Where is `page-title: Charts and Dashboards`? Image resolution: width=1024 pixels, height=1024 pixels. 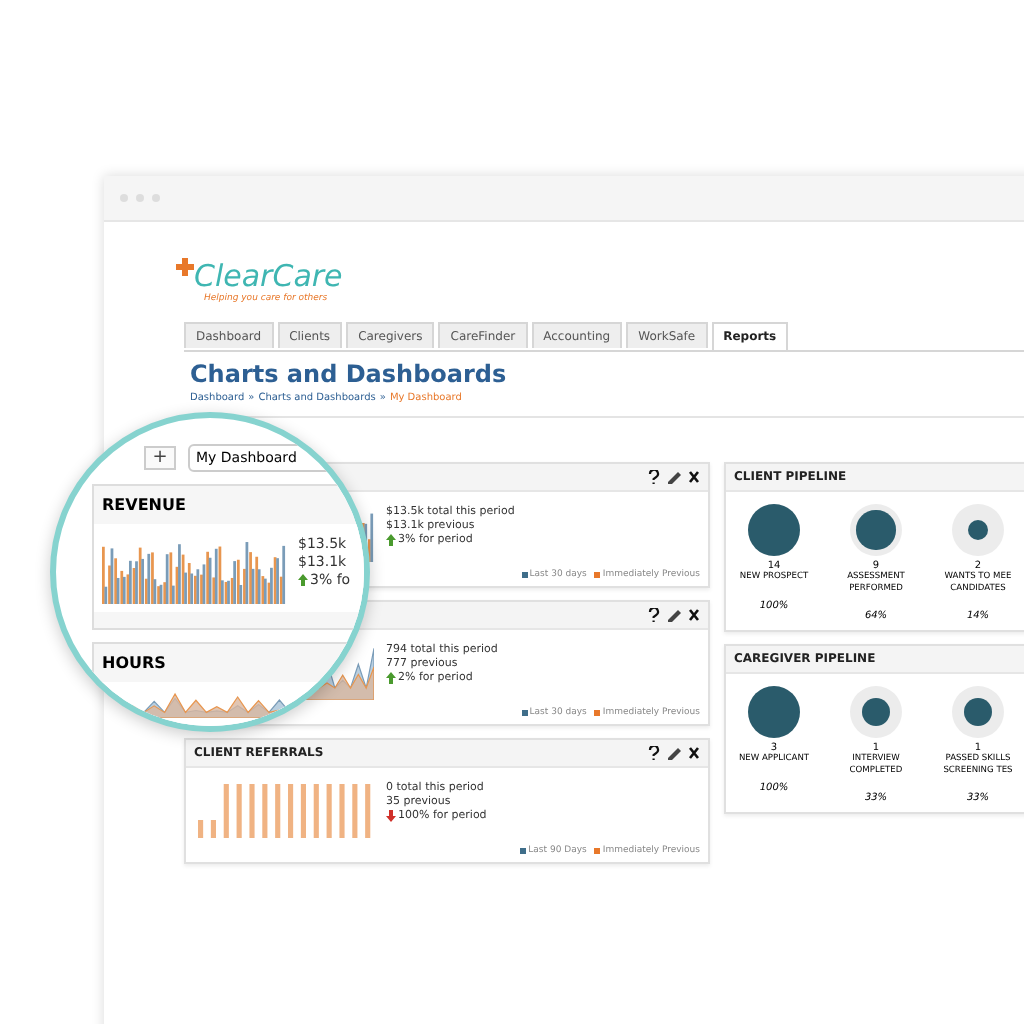 page-title: Charts and Dashboards is located at coordinates (349, 374).